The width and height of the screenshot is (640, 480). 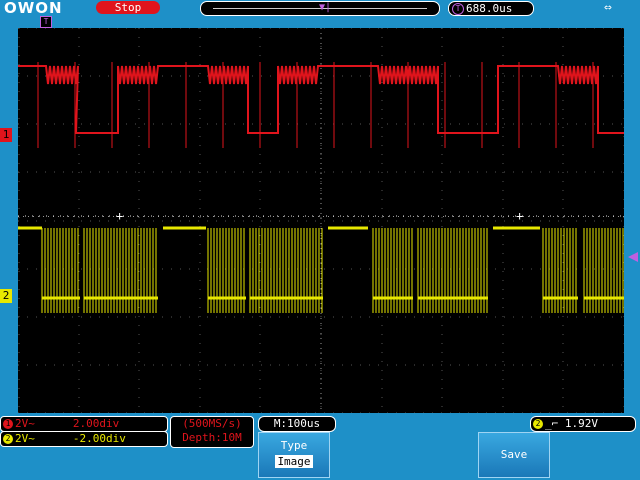 I want to click on trigger-position-bar: ▼|, so click(x=320, y=8).